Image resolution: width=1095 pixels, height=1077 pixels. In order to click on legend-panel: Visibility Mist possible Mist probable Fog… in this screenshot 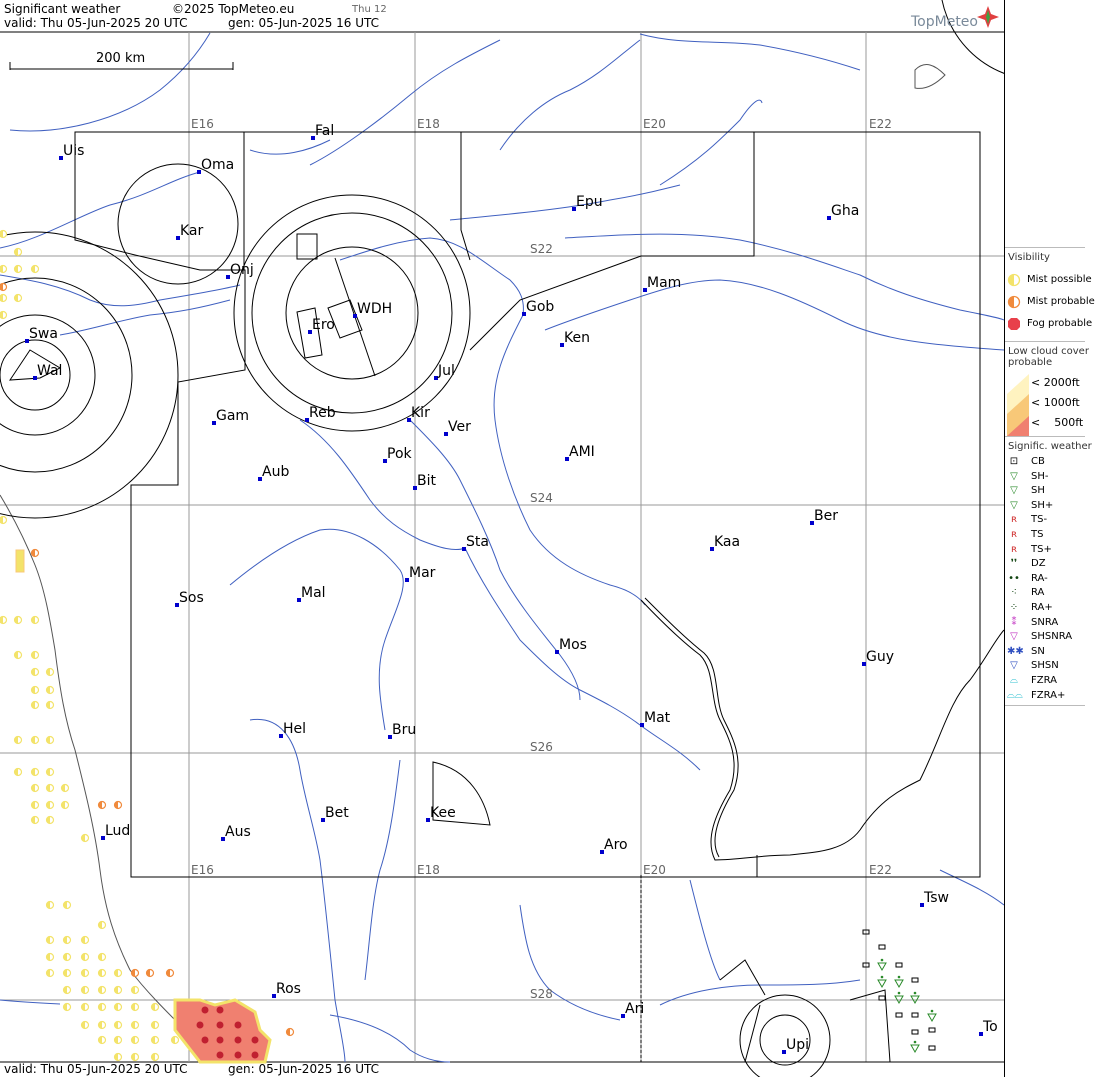, I will do `click(1050, 538)`.